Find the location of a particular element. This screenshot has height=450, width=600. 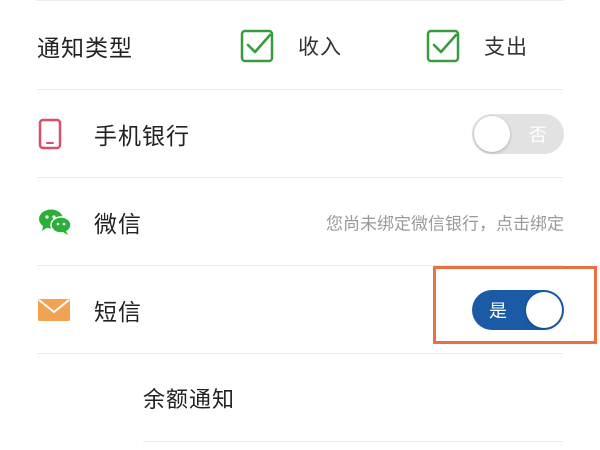

wechat-icon is located at coordinates (55, 222).